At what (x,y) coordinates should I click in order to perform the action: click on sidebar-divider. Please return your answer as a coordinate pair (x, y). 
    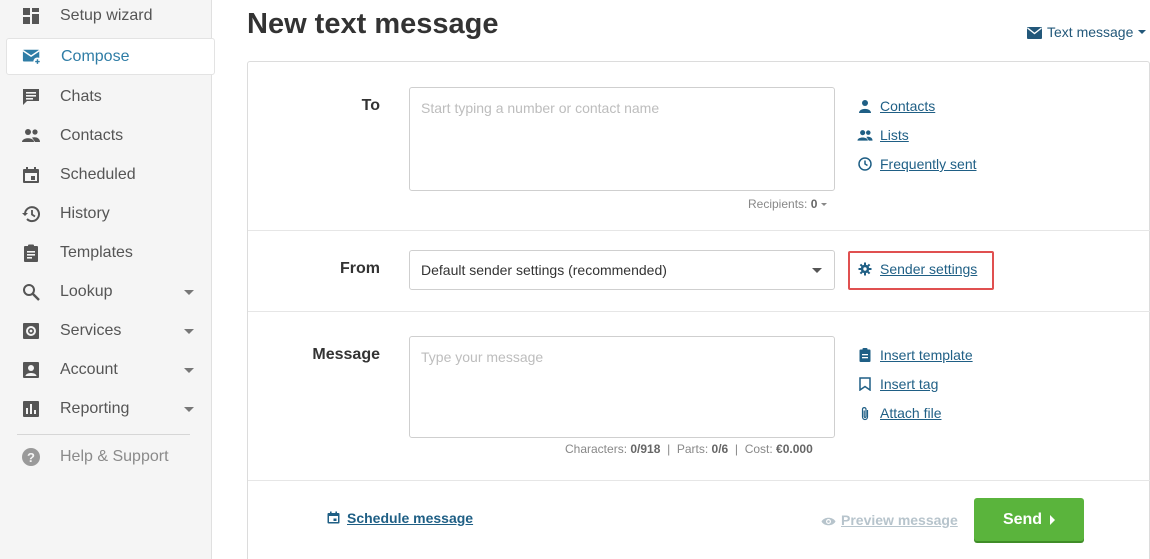
    Looking at the image, I should click on (103, 434).